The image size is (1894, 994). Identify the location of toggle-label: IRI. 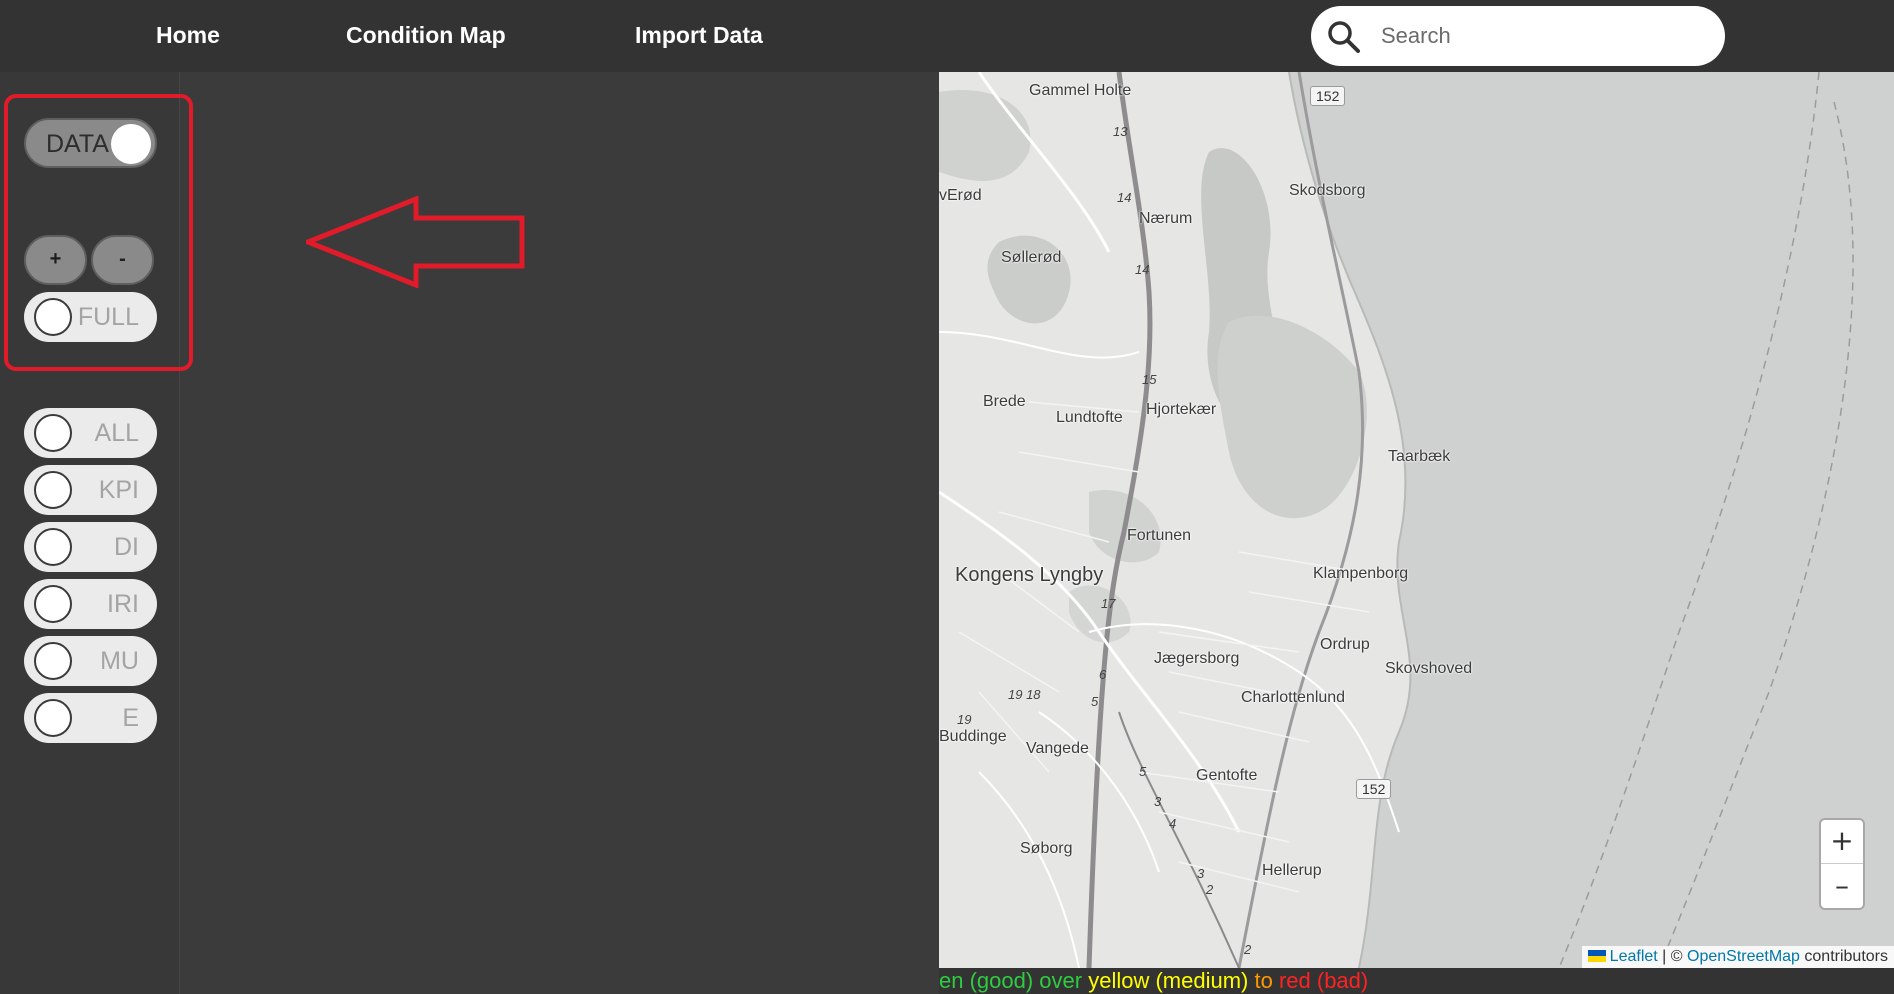
(123, 604).